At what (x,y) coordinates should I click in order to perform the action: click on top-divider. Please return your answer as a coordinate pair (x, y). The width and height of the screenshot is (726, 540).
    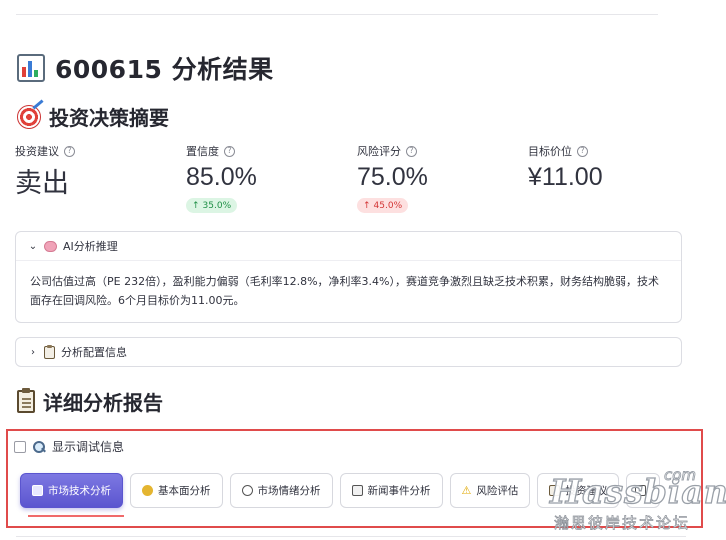
    Looking at the image, I should click on (337, 14).